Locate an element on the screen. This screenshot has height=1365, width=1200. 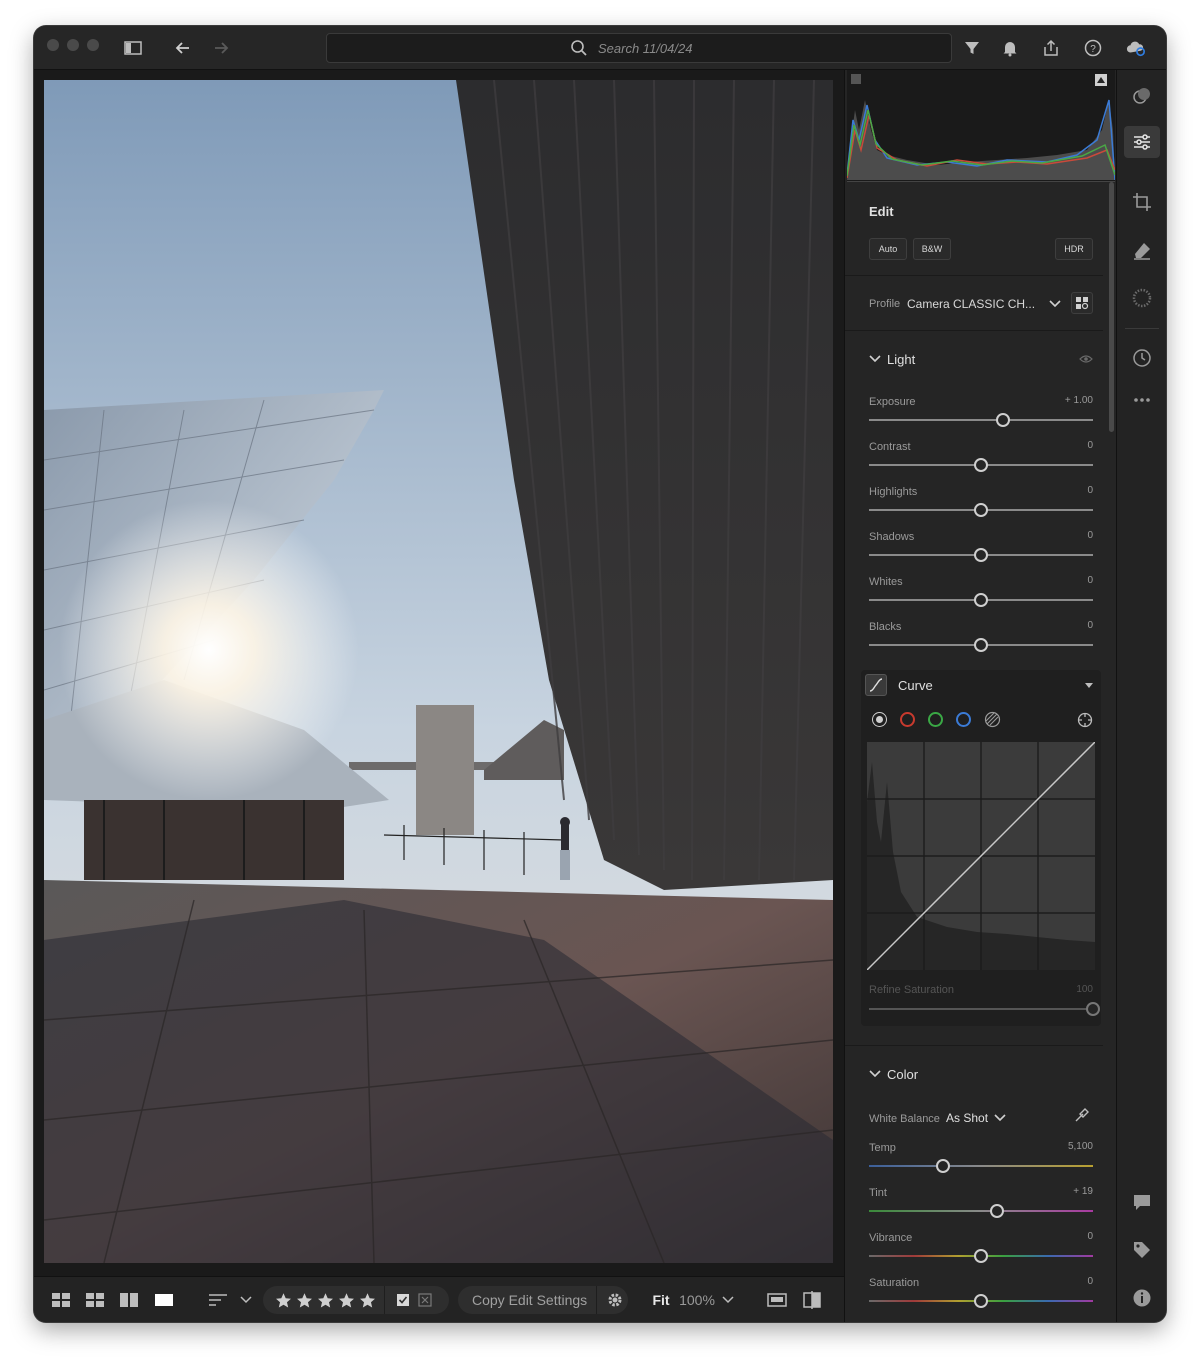
compare-view-icon is located at coordinates (129, 1299).